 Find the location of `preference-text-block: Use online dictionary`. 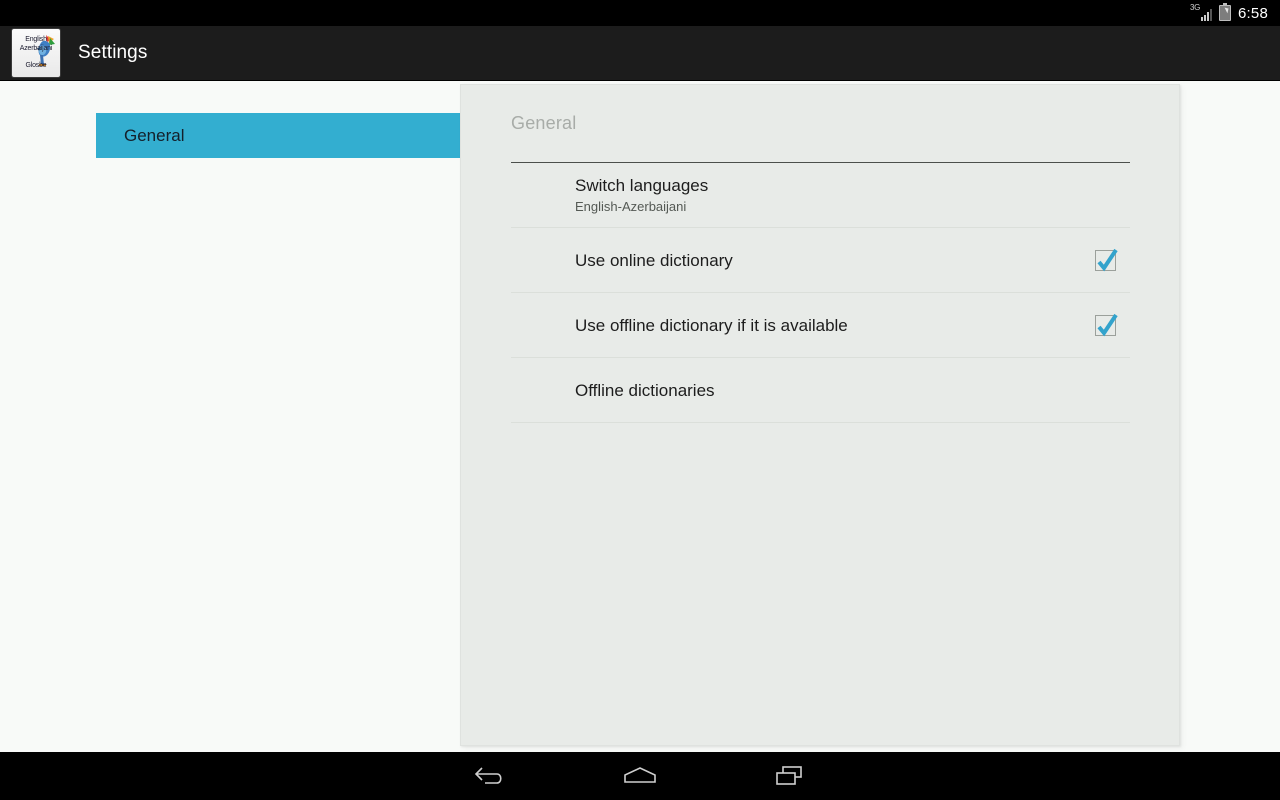

preference-text-block: Use online dictionary is located at coordinates (654, 260).